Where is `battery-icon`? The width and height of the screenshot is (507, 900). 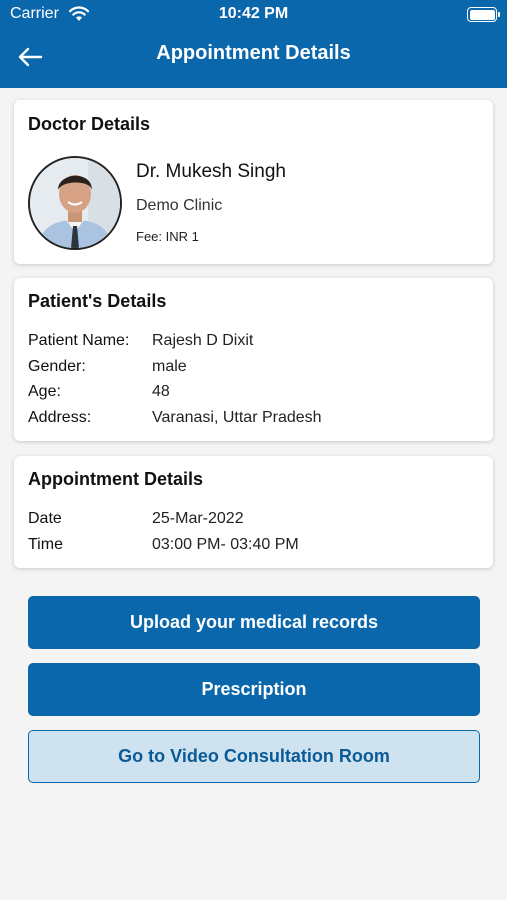
battery-icon is located at coordinates (483, 14).